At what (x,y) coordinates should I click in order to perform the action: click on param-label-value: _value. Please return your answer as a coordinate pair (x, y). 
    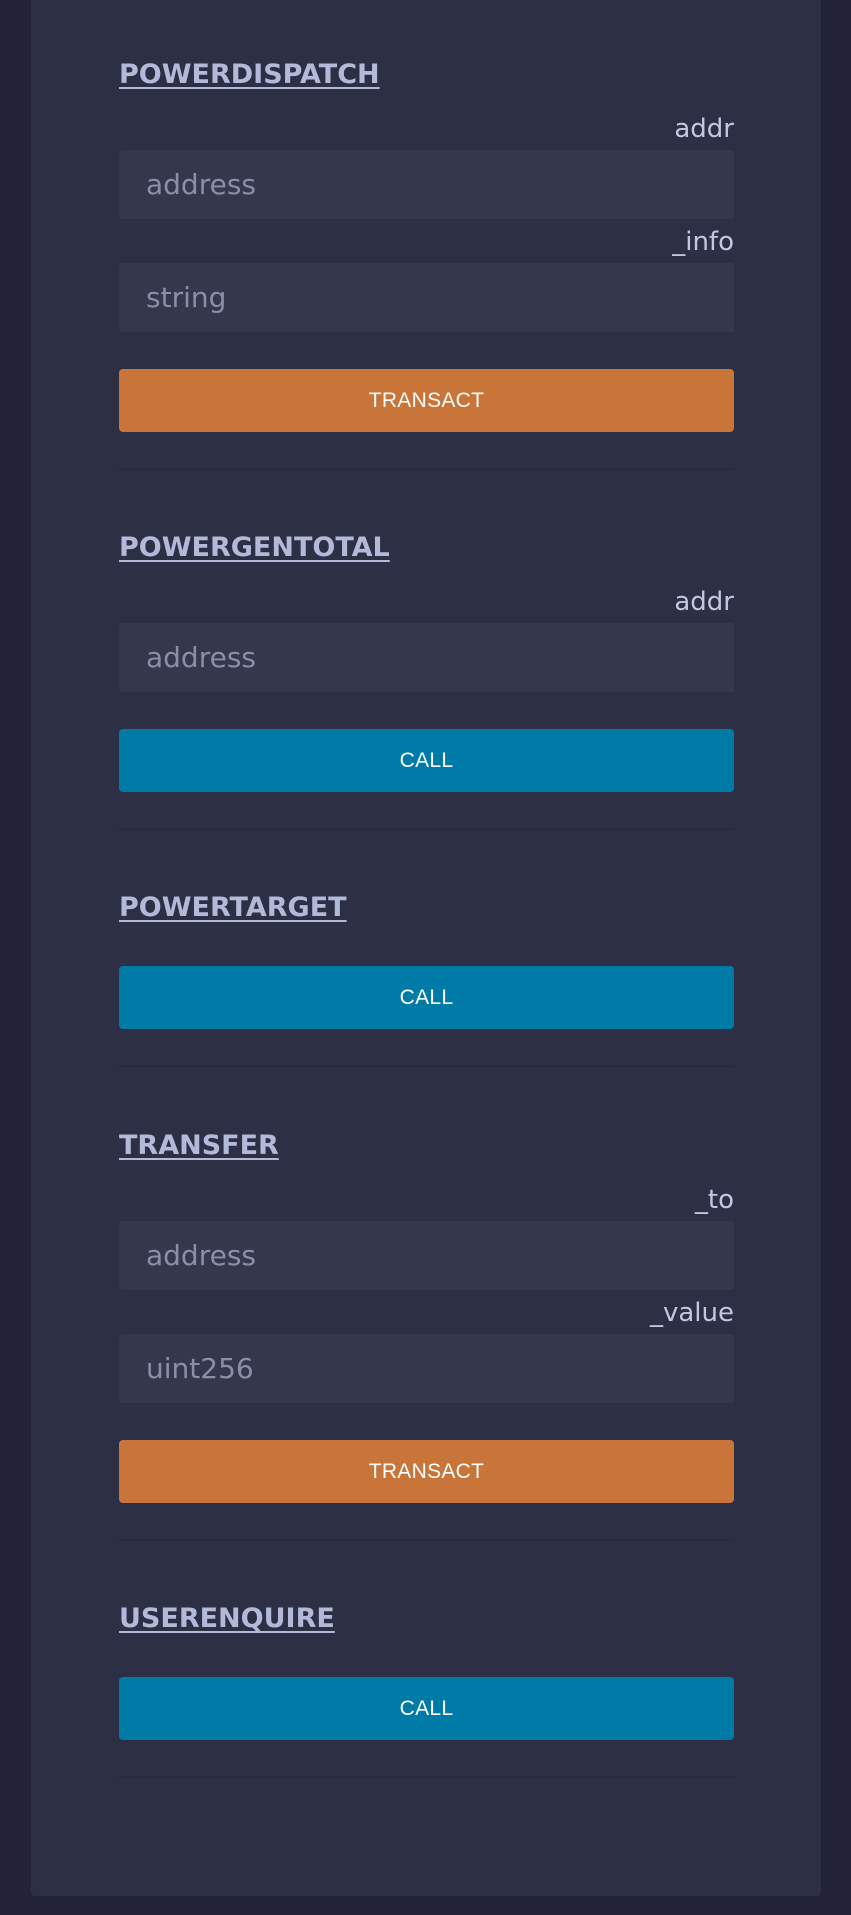
    Looking at the image, I should click on (691, 1313).